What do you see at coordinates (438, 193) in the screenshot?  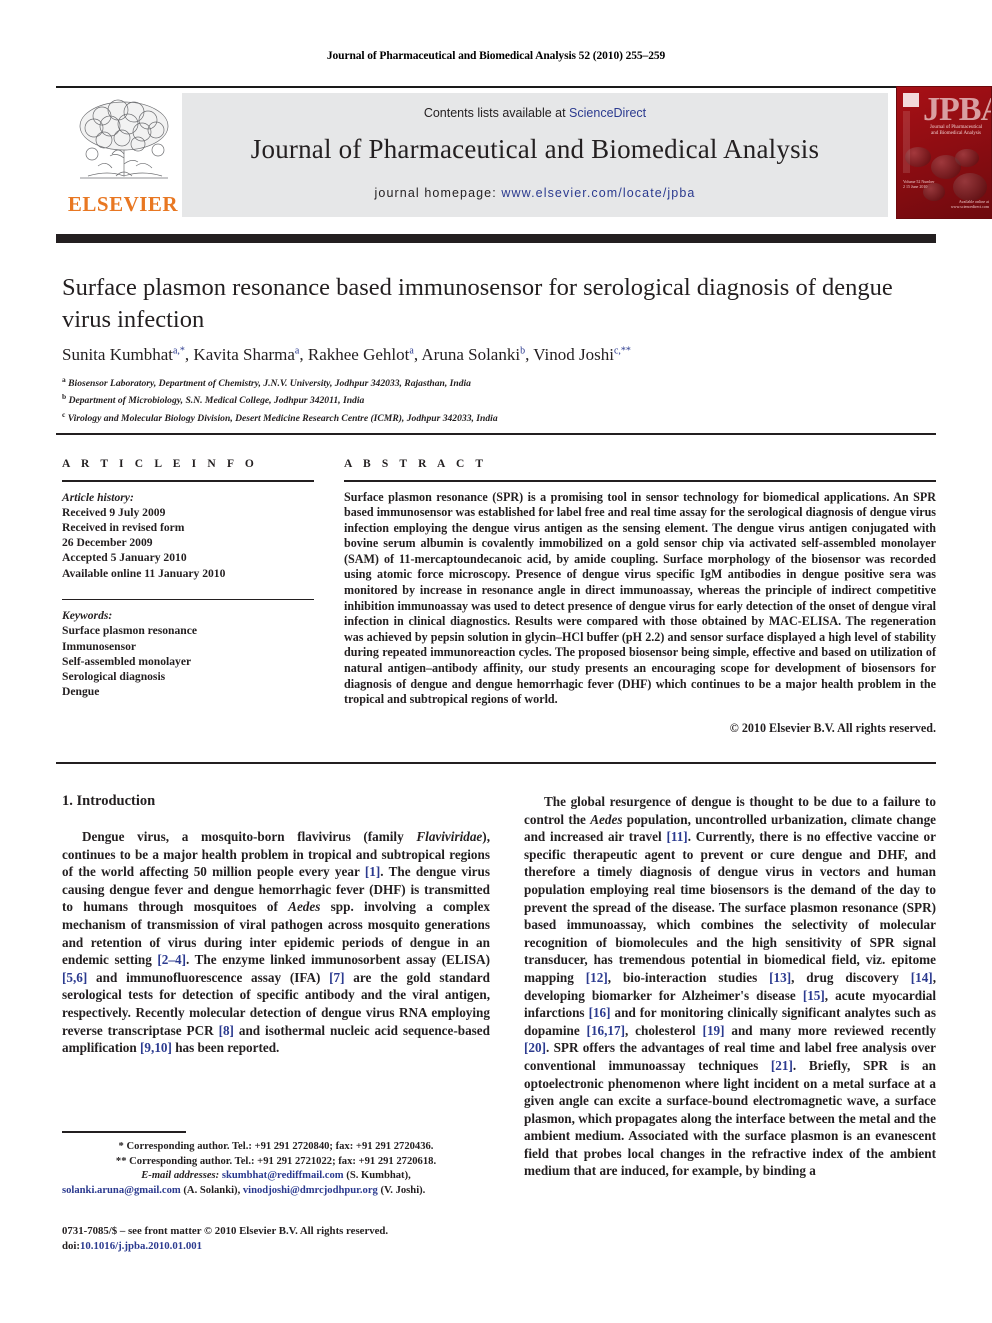 I see `homepage-label: journal homepage:` at bounding box center [438, 193].